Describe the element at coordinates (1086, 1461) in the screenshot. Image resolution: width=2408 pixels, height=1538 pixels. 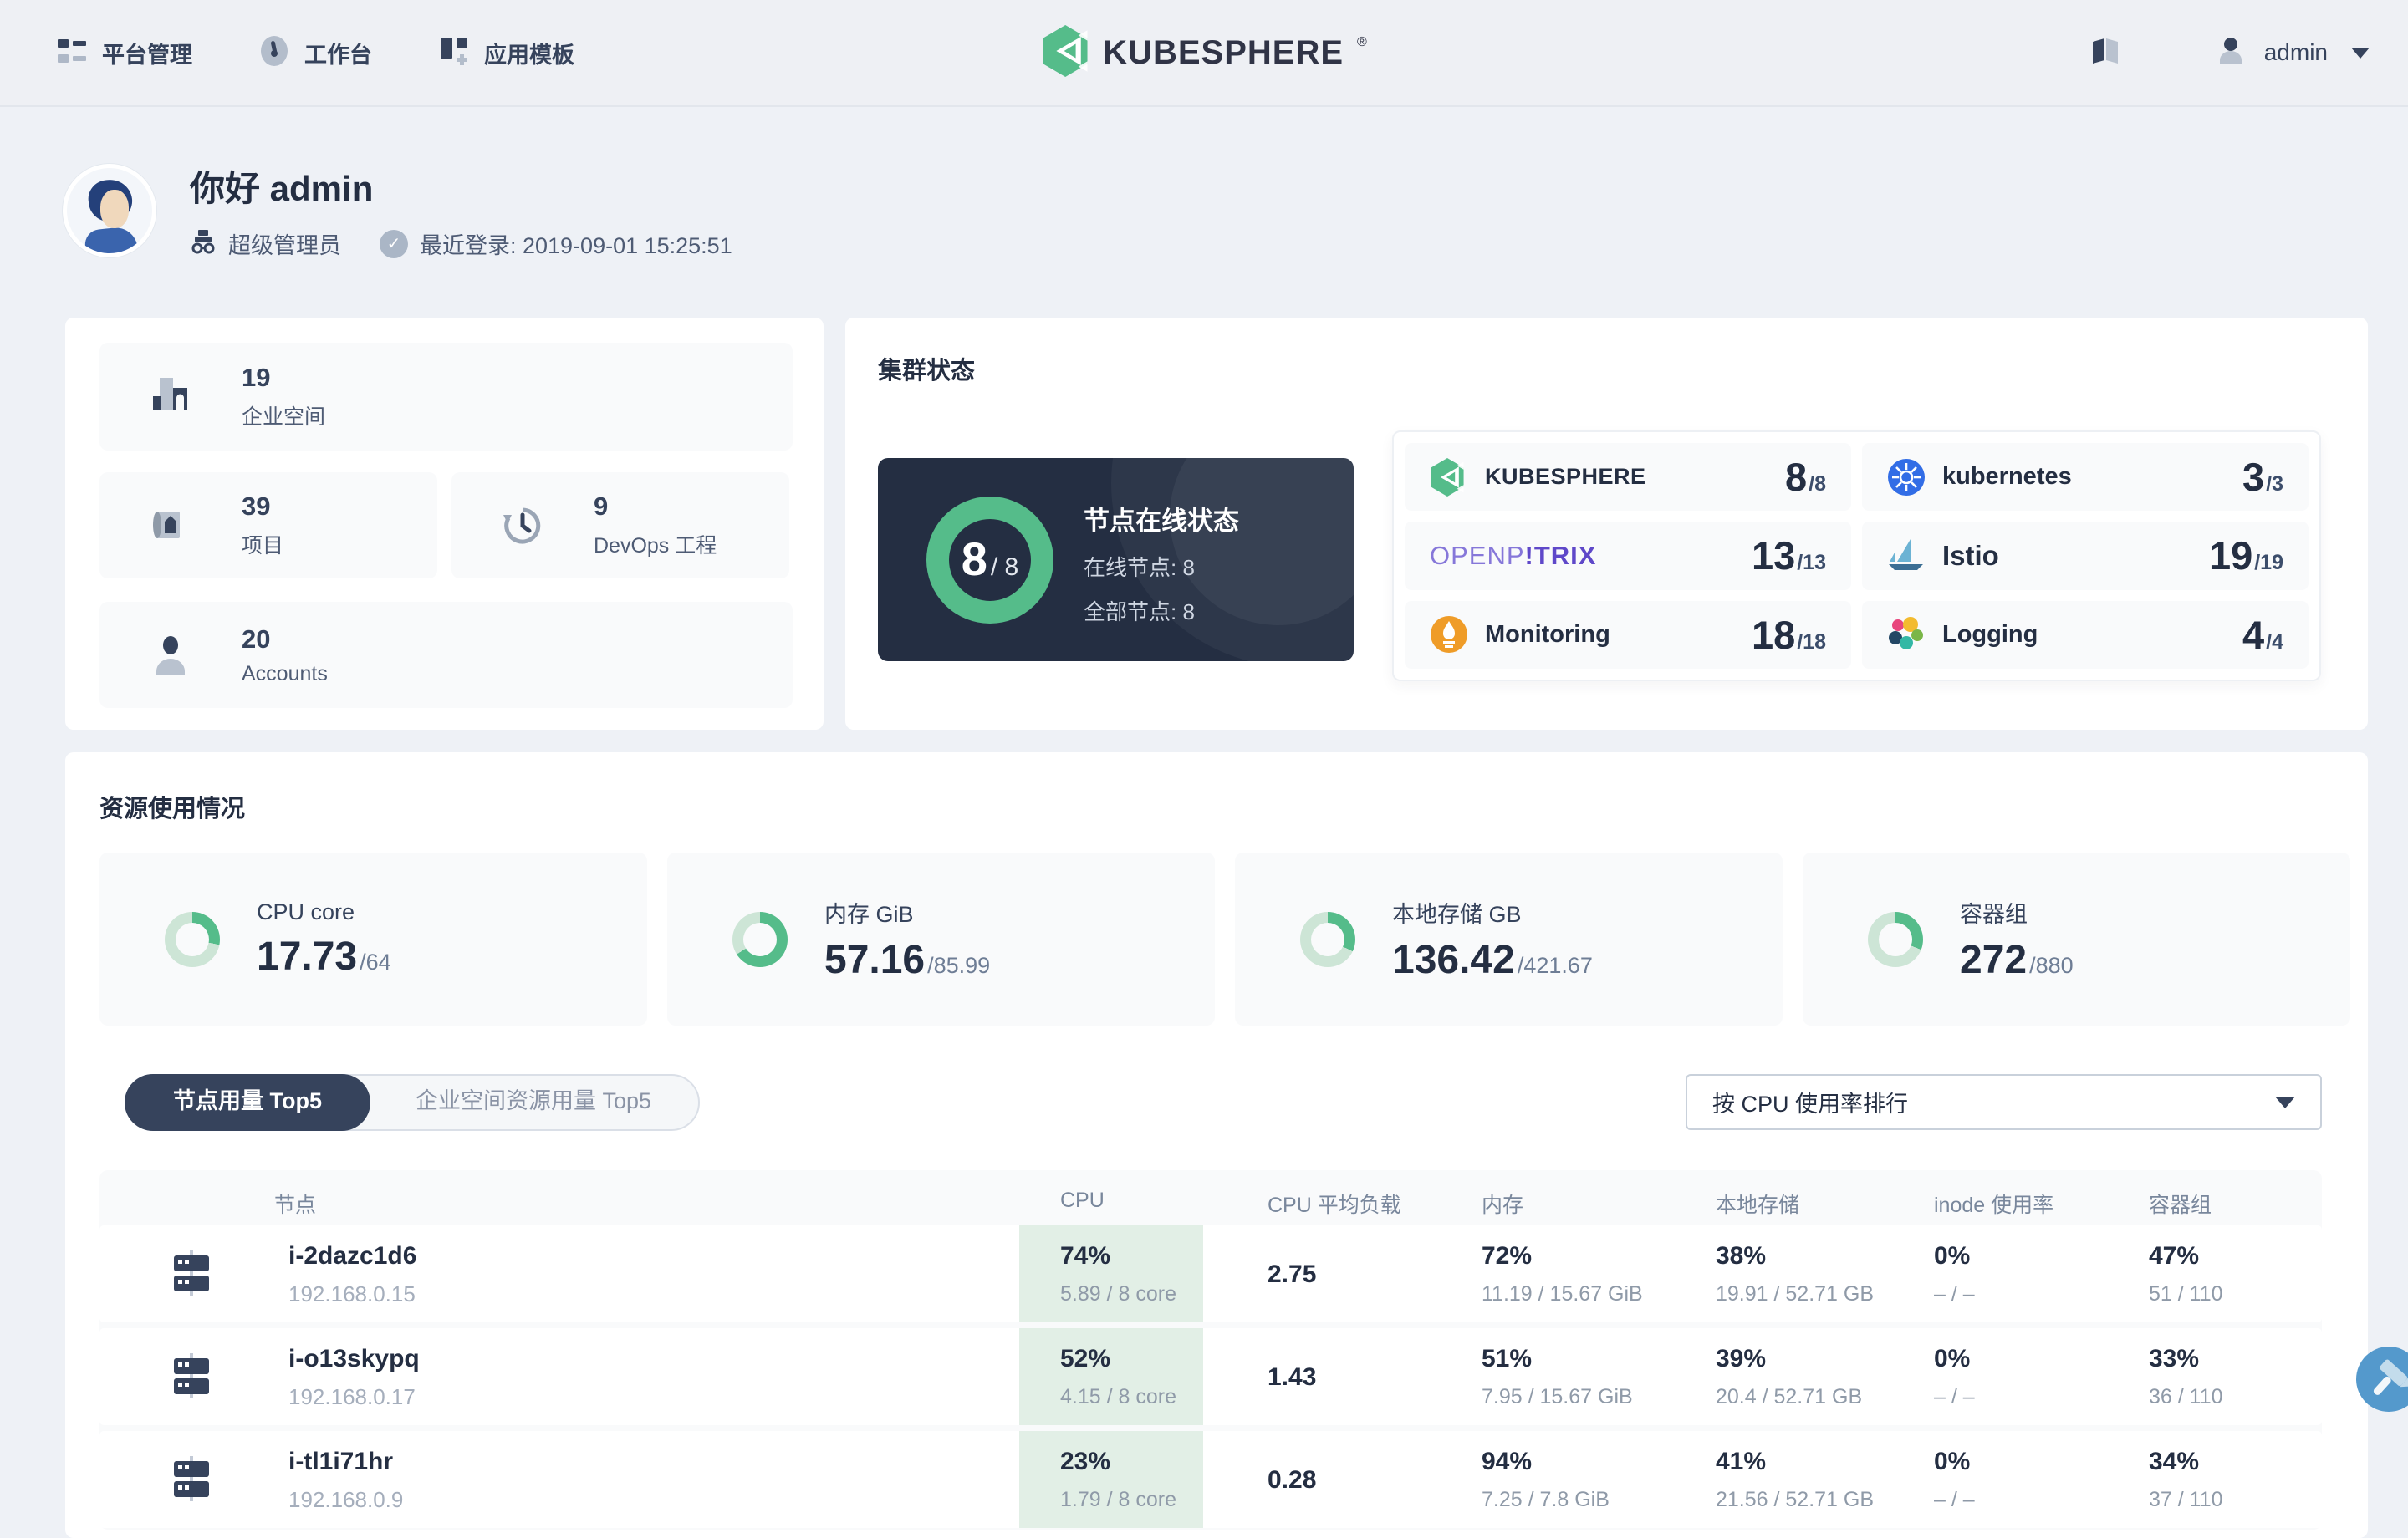
I see `cpu-percent: 23%` at that location.